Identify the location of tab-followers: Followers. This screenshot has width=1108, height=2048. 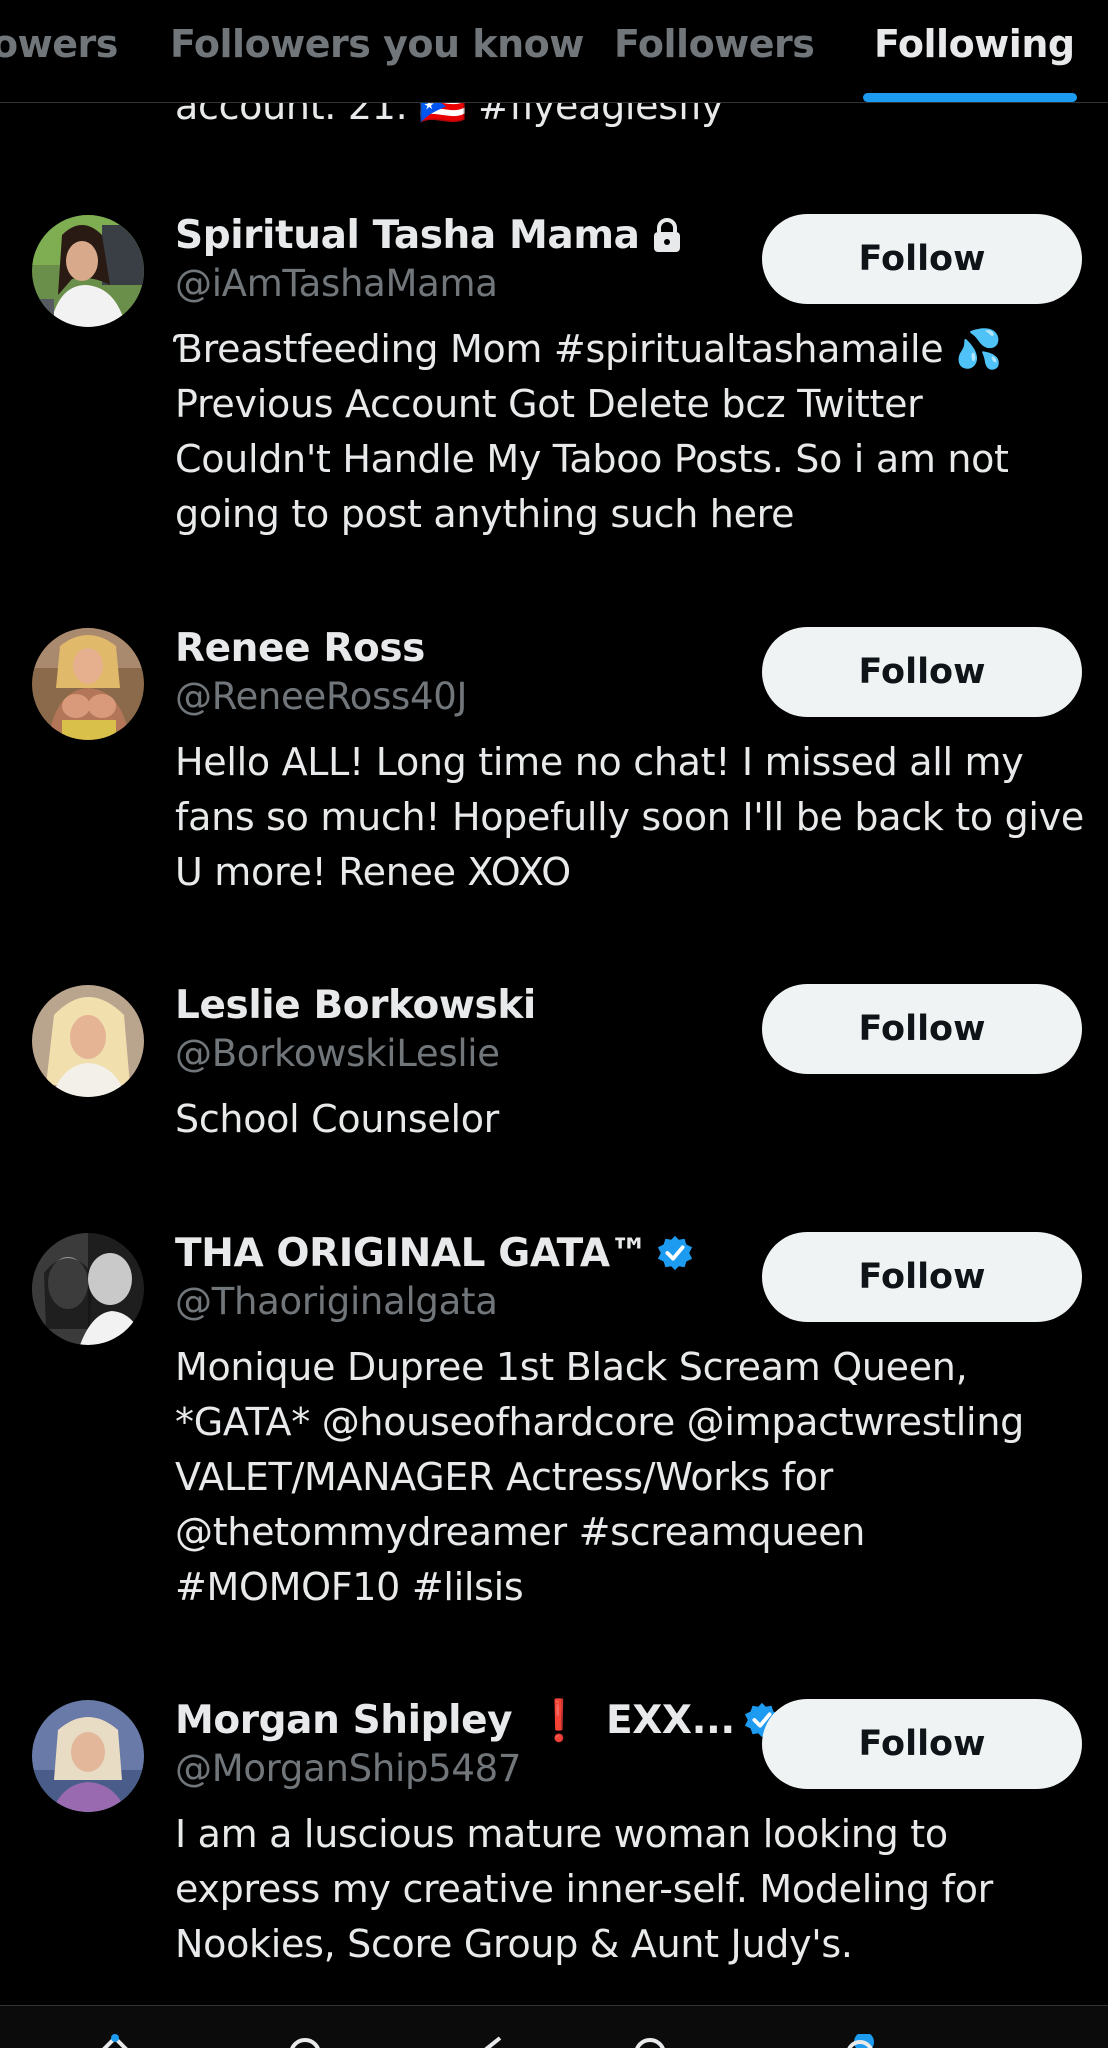
(714, 44).